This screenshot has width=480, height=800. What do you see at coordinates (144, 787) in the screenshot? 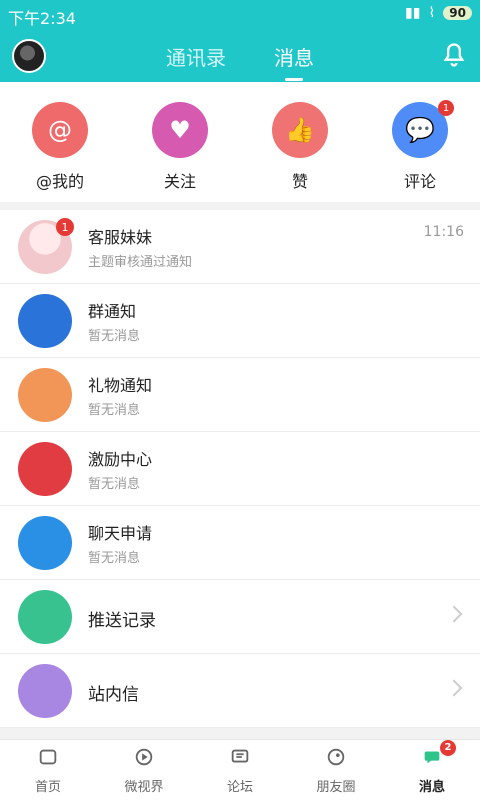
I see `bottom-label-video: 微视界` at bounding box center [144, 787].